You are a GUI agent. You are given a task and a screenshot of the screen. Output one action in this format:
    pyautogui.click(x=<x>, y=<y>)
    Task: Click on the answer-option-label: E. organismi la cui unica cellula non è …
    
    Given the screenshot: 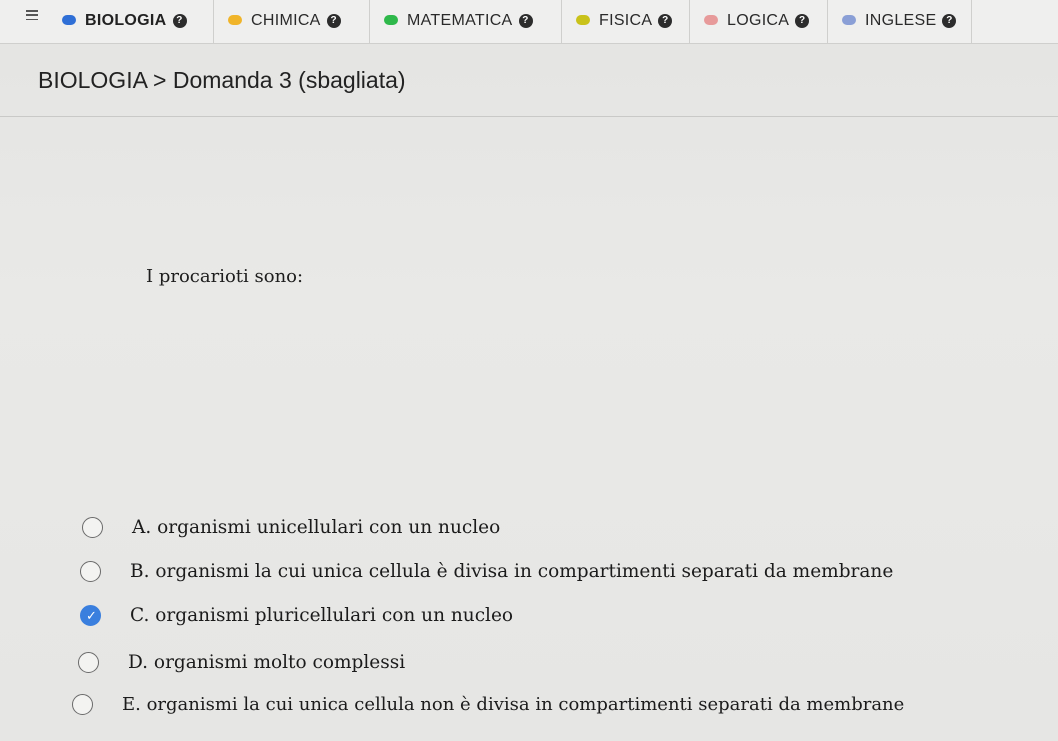 What is the action you would take?
    pyautogui.click(x=513, y=704)
    